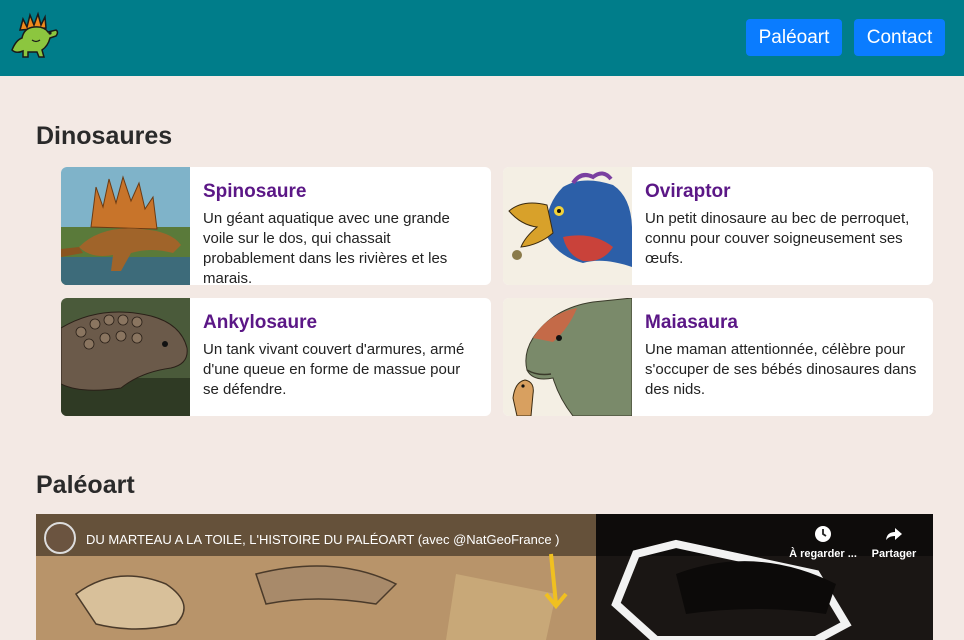 This screenshot has height=640, width=964. I want to click on dinosaurs-section-title: Dinosaures, so click(104, 136).